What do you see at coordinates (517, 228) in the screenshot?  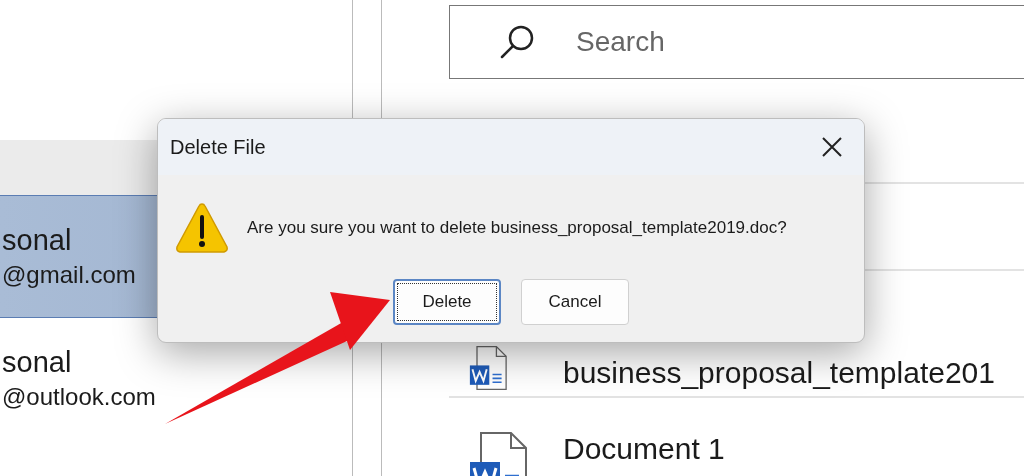 I see `dialog-message: Are you sure you want to delete business_proposal_template2019.doc?` at bounding box center [517, 228].